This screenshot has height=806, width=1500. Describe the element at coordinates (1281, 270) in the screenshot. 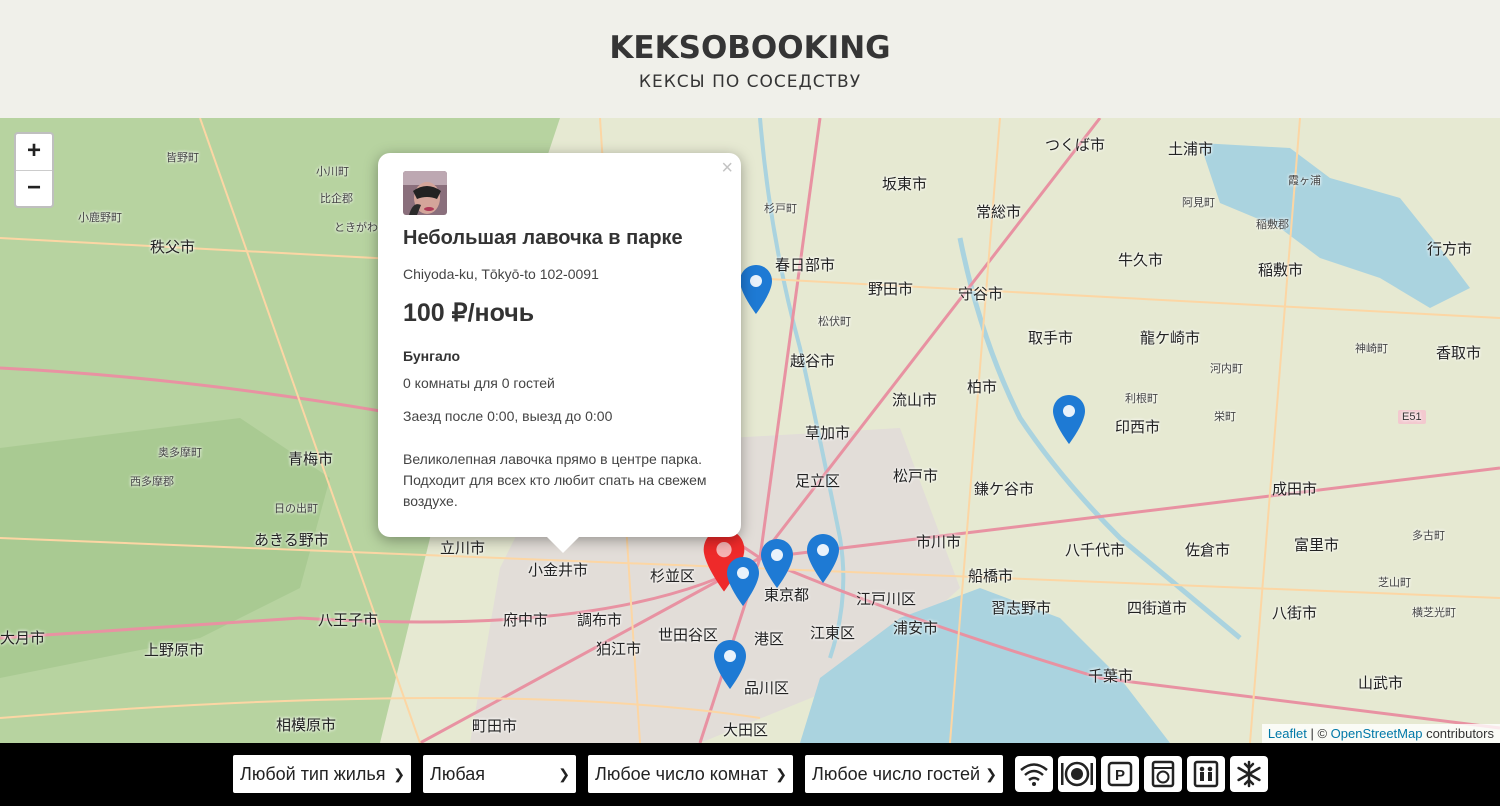

I see `place-label: 稲敷市` at that location.